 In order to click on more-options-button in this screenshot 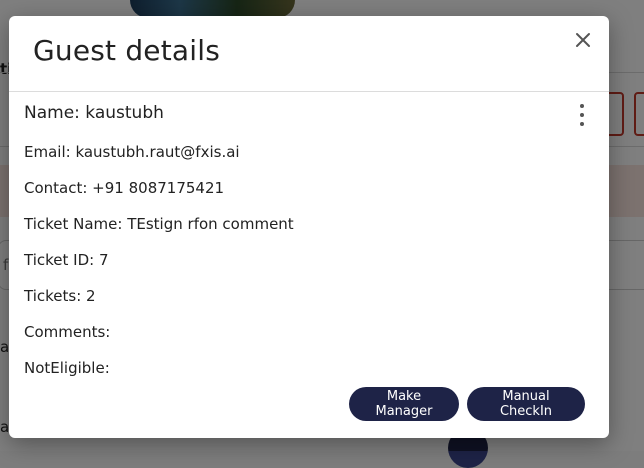, I will do `click(582, 115)`.